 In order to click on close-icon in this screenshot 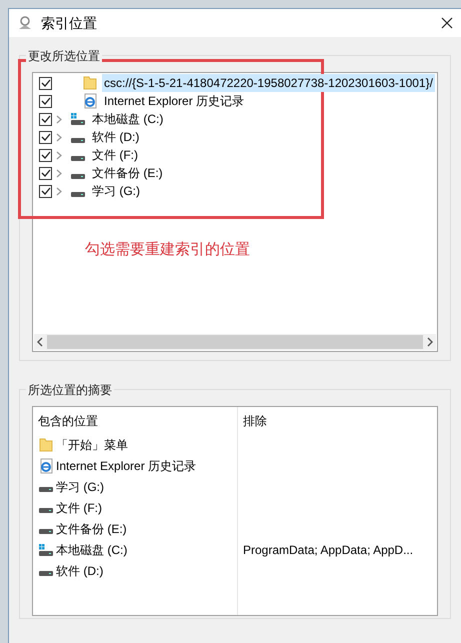, I will do `click(447, 23)`.